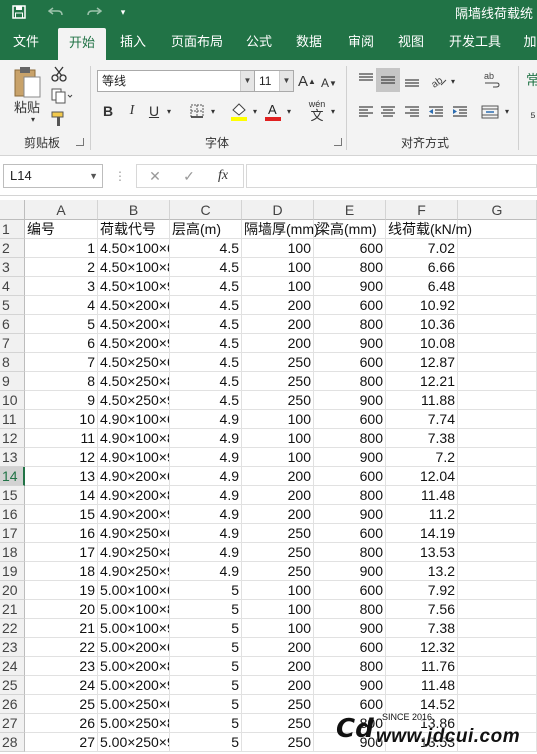  I want to click on column-header-c: C, so click(206, 210).